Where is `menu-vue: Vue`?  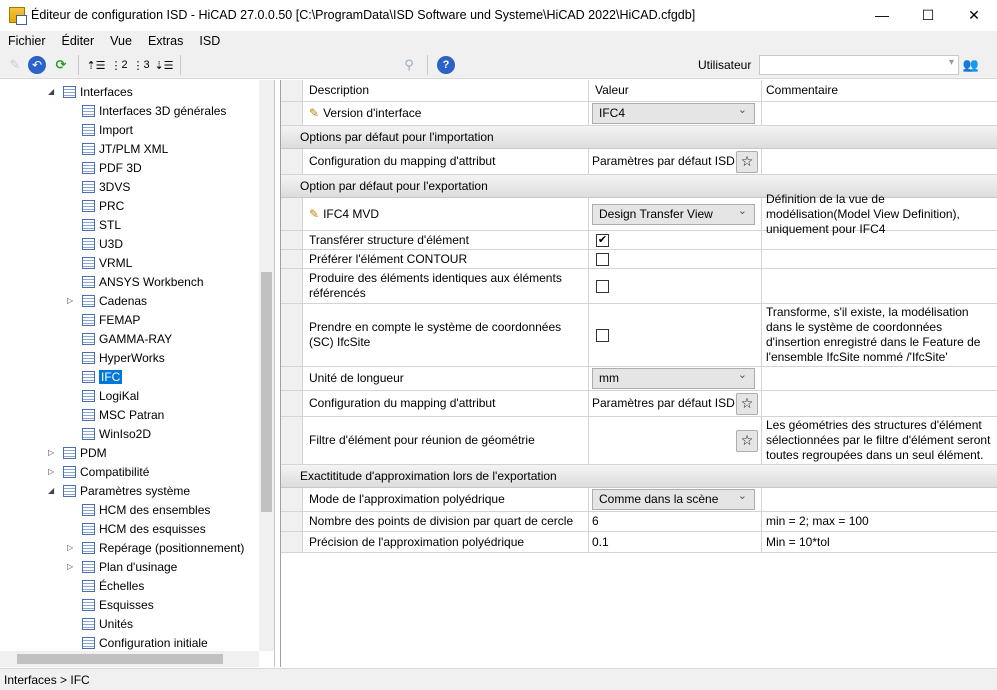
menu-vue: Vue is located at coordinates (121, 41).